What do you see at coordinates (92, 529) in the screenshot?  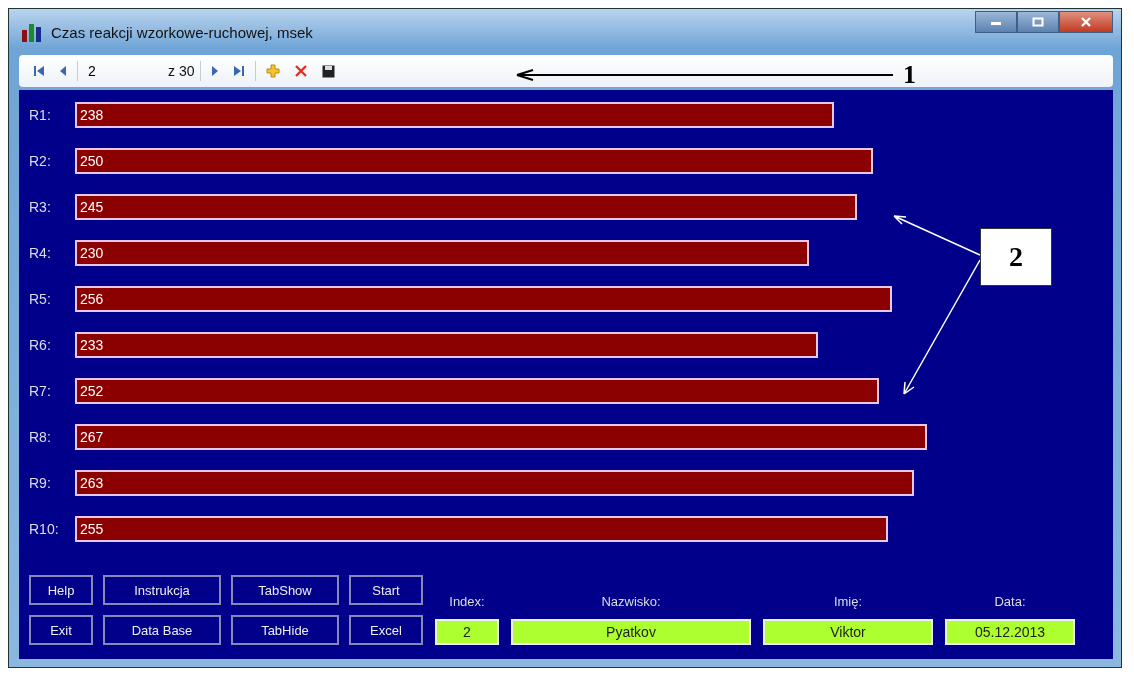 I see `bar-value: 255` at bounding box center [92, 529].